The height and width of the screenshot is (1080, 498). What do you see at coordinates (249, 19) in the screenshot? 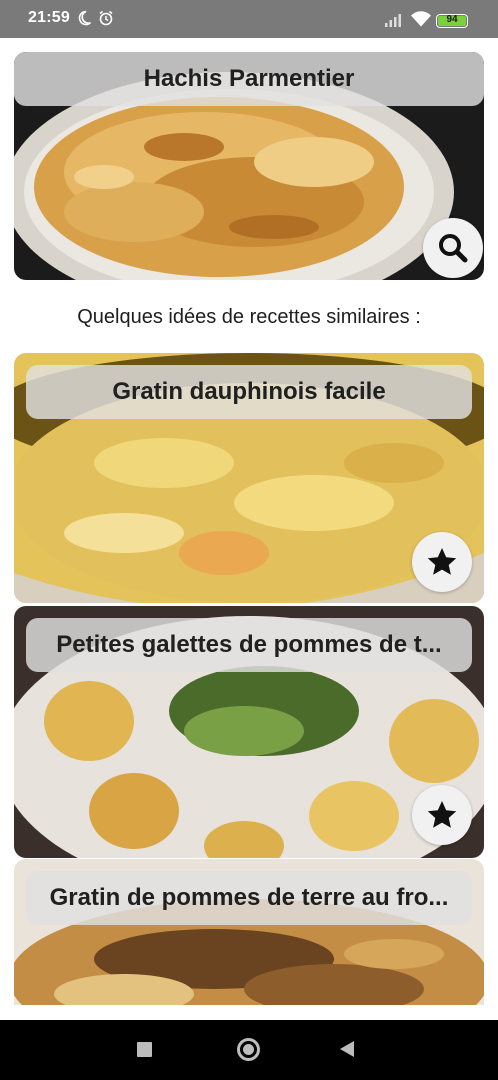
I see `status-bar: 21:59 94` at bounding box center [249, 19].